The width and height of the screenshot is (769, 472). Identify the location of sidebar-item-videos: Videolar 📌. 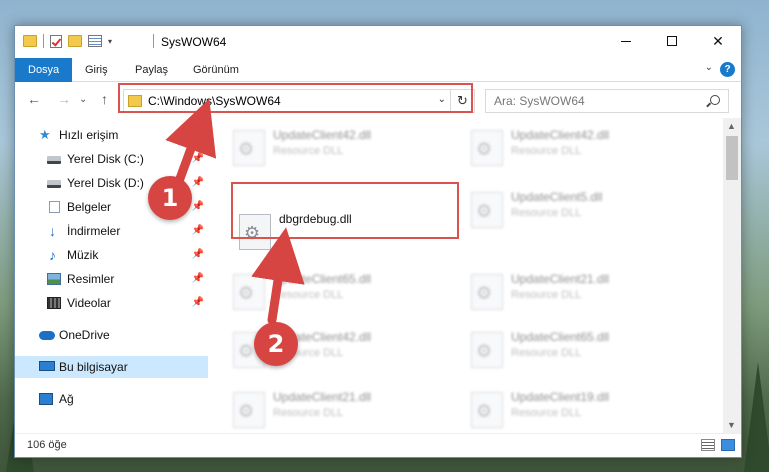
(111, 303).